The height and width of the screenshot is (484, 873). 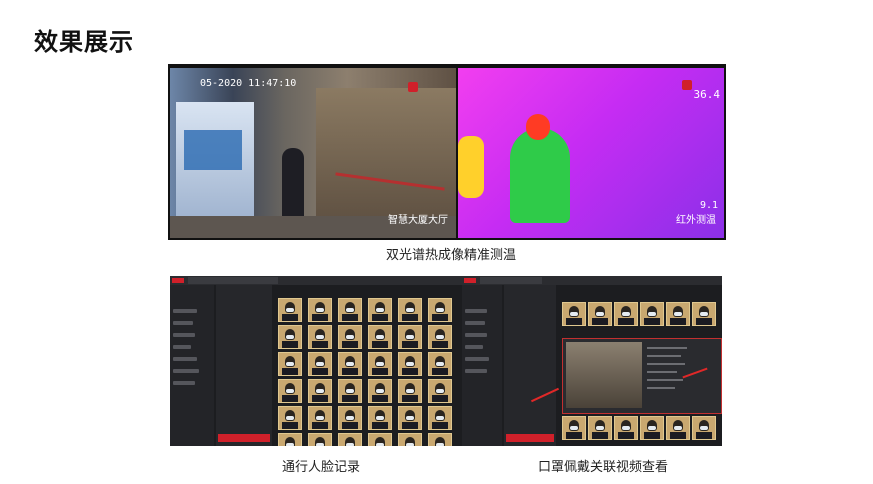 I want to click on mask-video-app-screenshot, so click(x=592, y=361).